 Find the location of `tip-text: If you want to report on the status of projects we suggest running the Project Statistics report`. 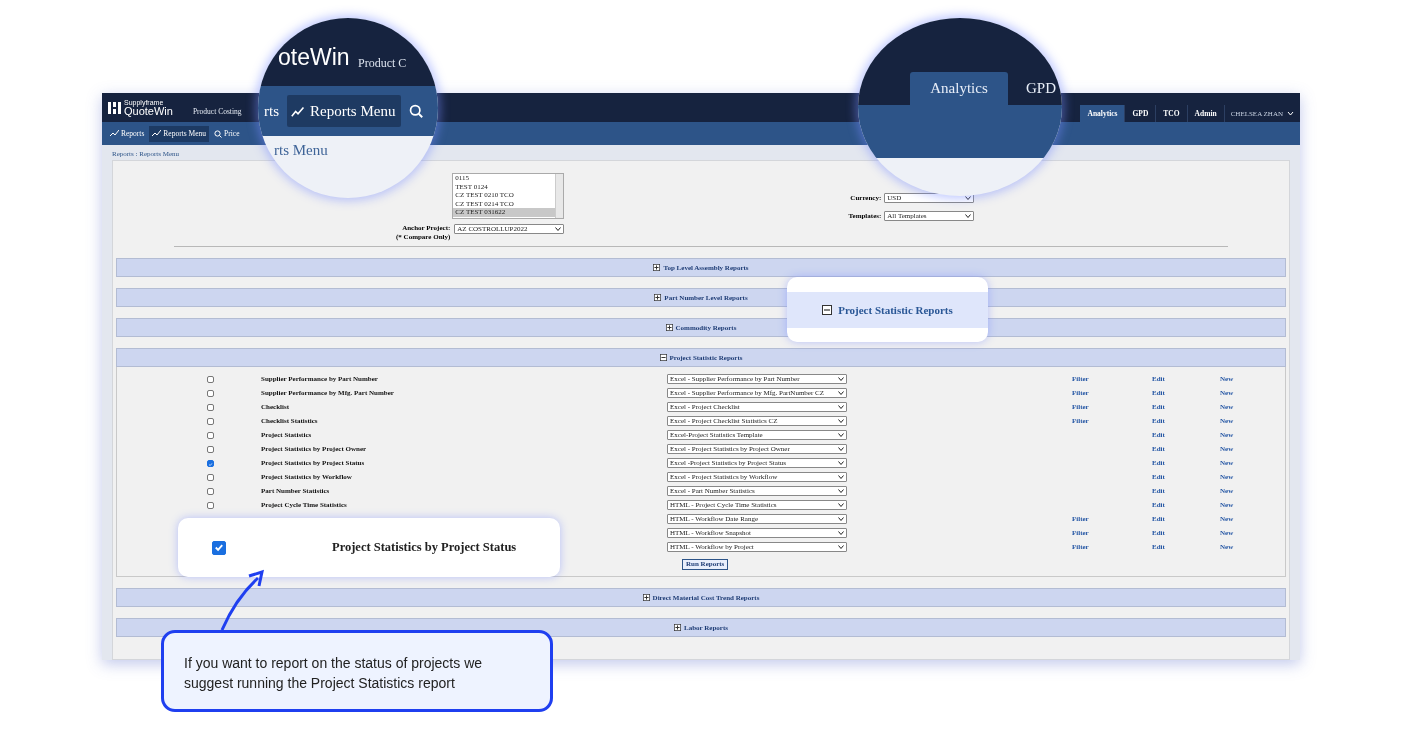

tip-text: If you want to report on the status of projects we suggest running the Project Statistics report is located at coordinates (333, 673).